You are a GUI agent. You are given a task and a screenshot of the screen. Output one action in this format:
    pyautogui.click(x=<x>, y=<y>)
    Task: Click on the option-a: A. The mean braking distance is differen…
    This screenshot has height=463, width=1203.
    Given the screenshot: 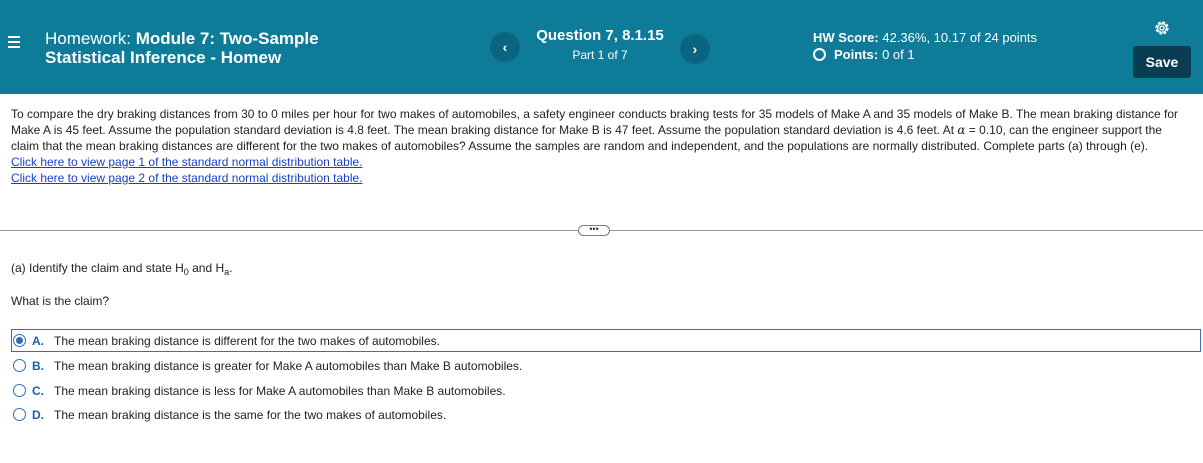 What is the action you would take?
    pyautogui.click(x=606, y=340)
    